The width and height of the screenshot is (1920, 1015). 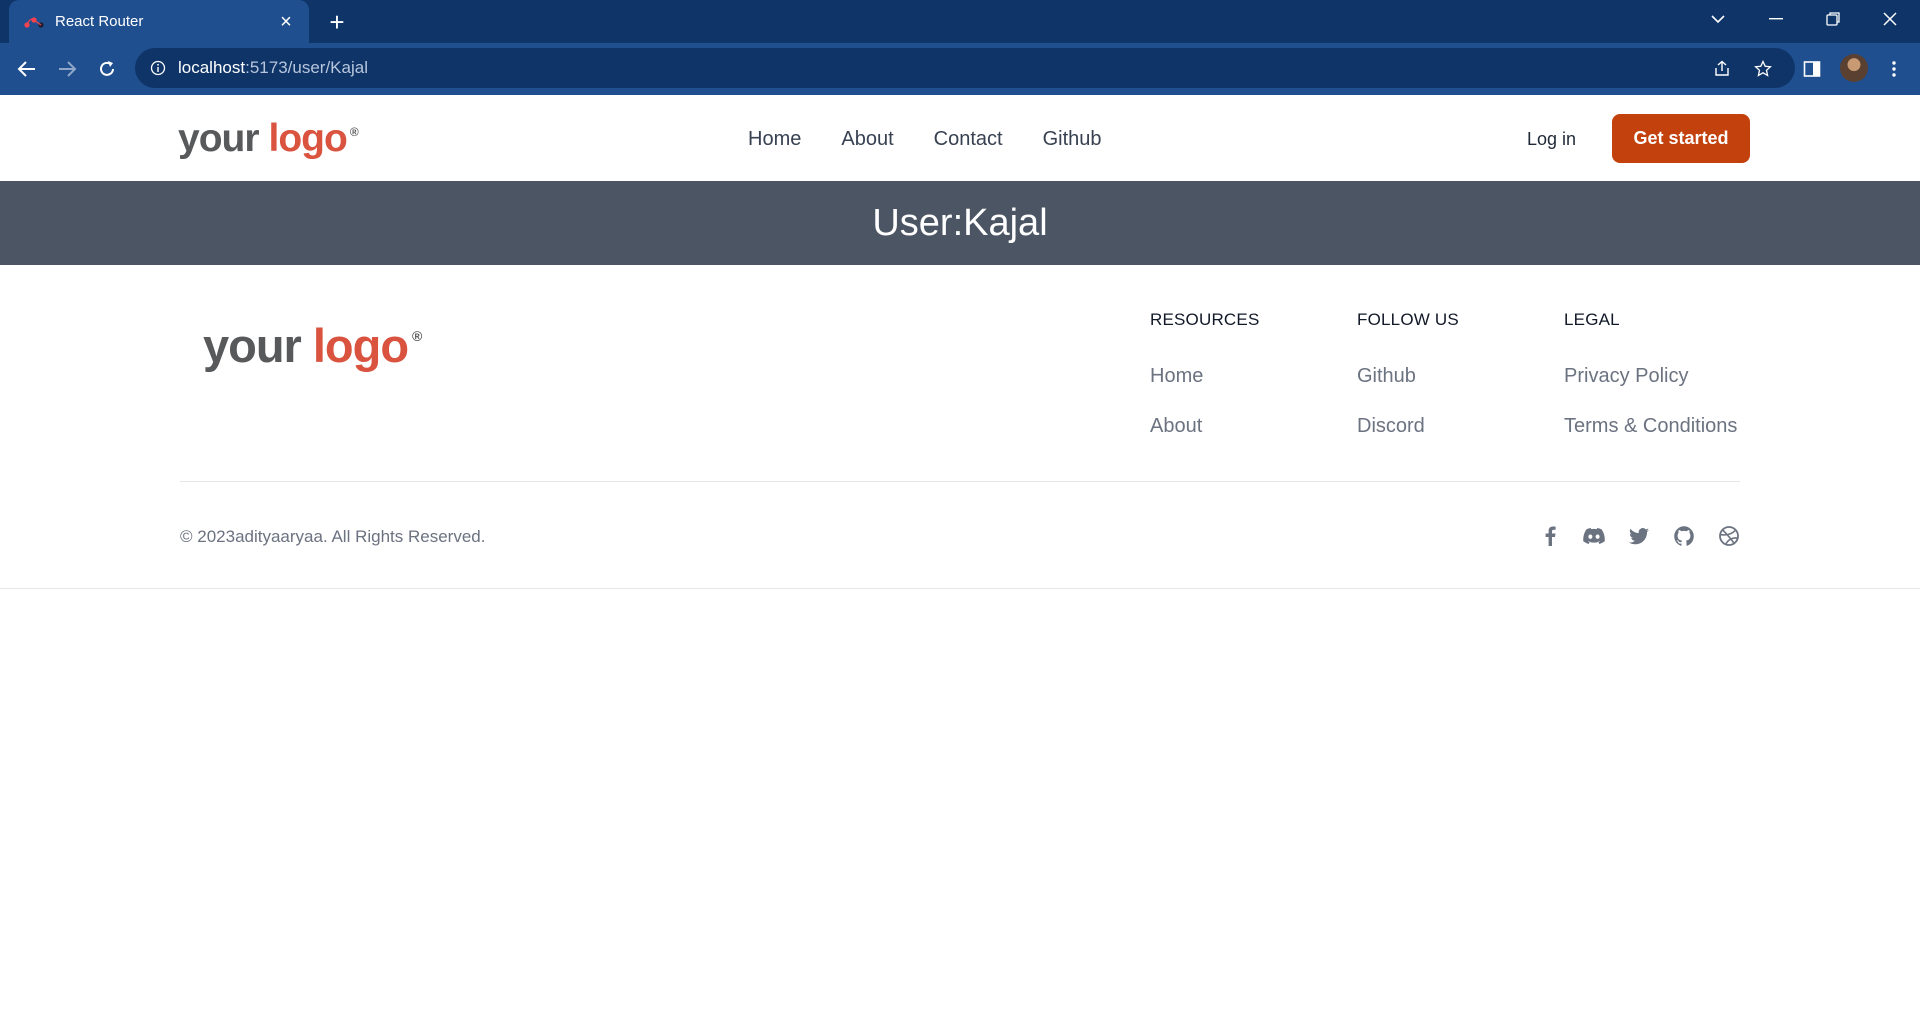 I want to click on footer-link-terms: Terms & Conditions, so click(x=1650, y=426).